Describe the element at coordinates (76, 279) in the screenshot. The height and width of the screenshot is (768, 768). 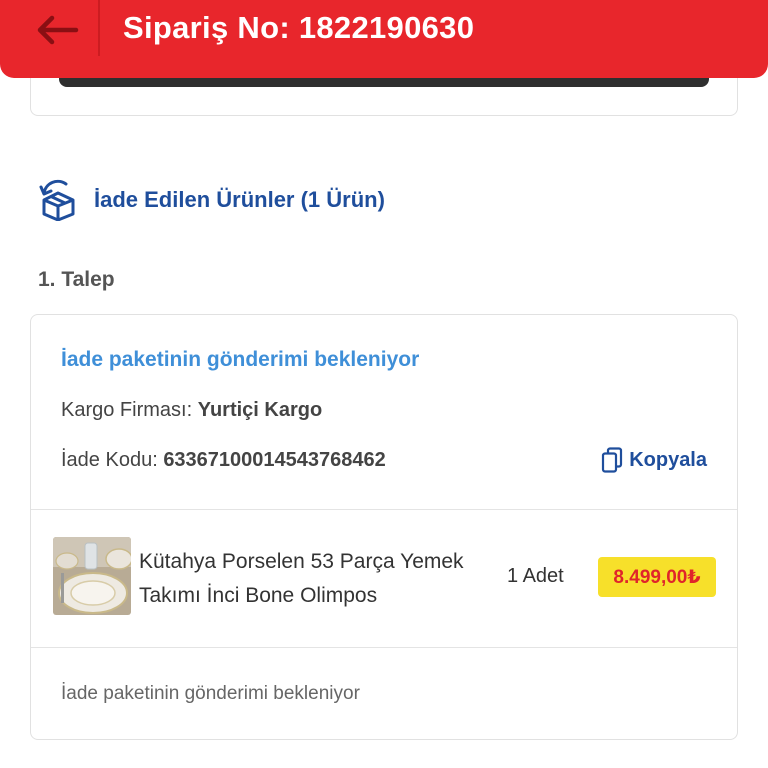
I see `request-title: 1. Talep` at that location.